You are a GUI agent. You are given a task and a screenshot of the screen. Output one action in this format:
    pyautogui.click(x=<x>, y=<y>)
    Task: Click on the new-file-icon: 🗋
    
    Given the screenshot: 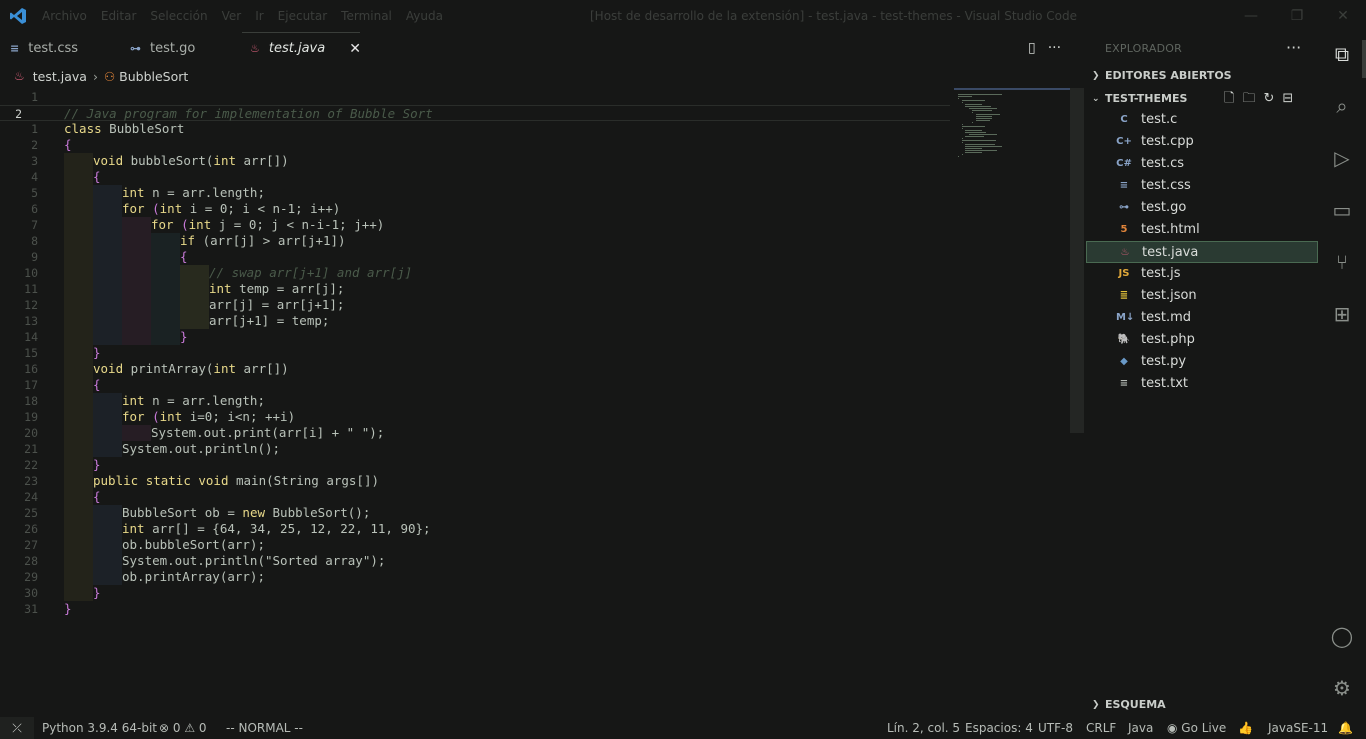 What is the action you would take?
    pyautogui.click(x=1229, y=99)
    